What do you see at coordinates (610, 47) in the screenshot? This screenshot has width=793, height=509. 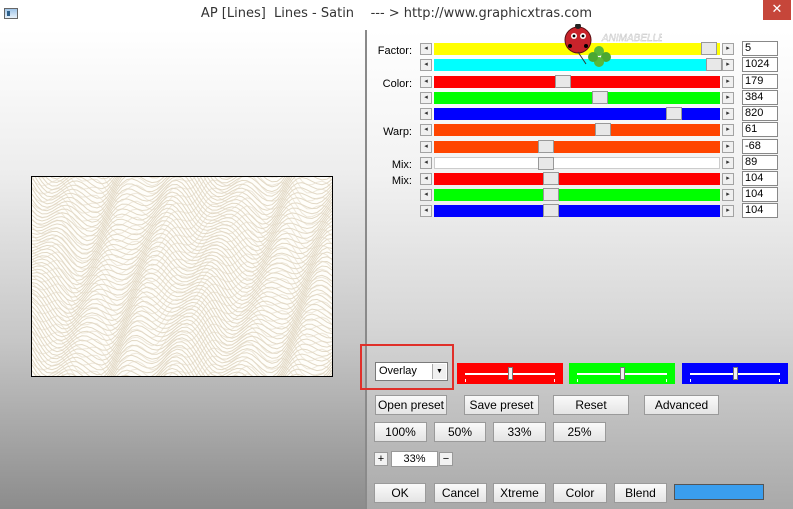 I see `ladybug-mascot-logo: ANIMABELLE` at bounding box center [610, 47].